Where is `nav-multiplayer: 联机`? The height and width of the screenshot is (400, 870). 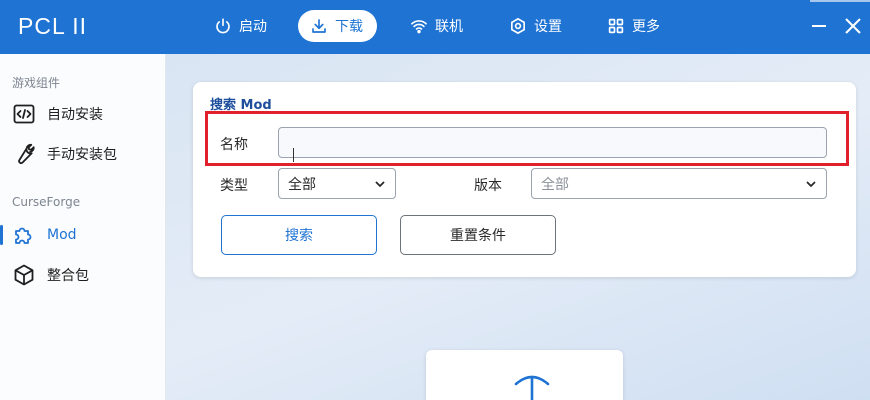
nav-multiplayer: 联机 is located at coordinates (437, 26).